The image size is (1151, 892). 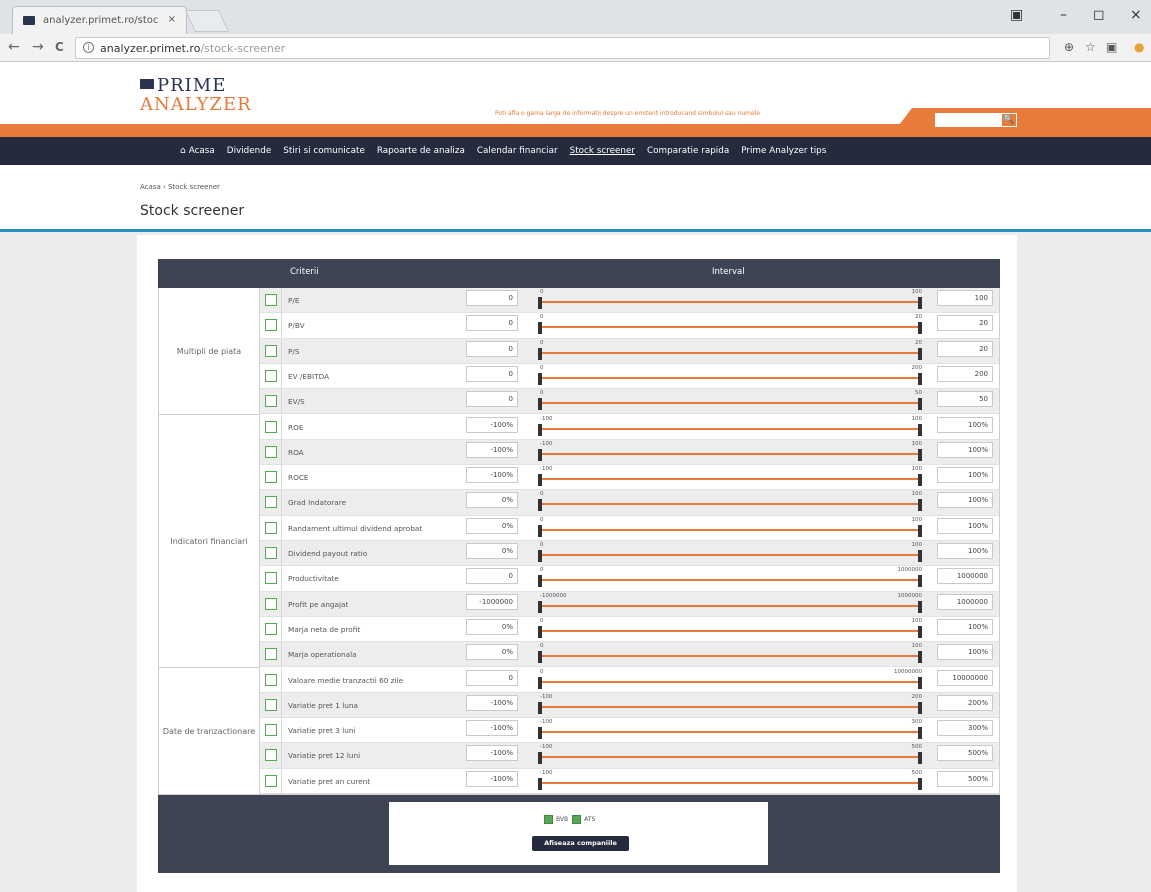 What do you see at coordinates (1111, 47) in the screenshot?
I see `extension-icon: ▣` at bounding box center [1111, 47].